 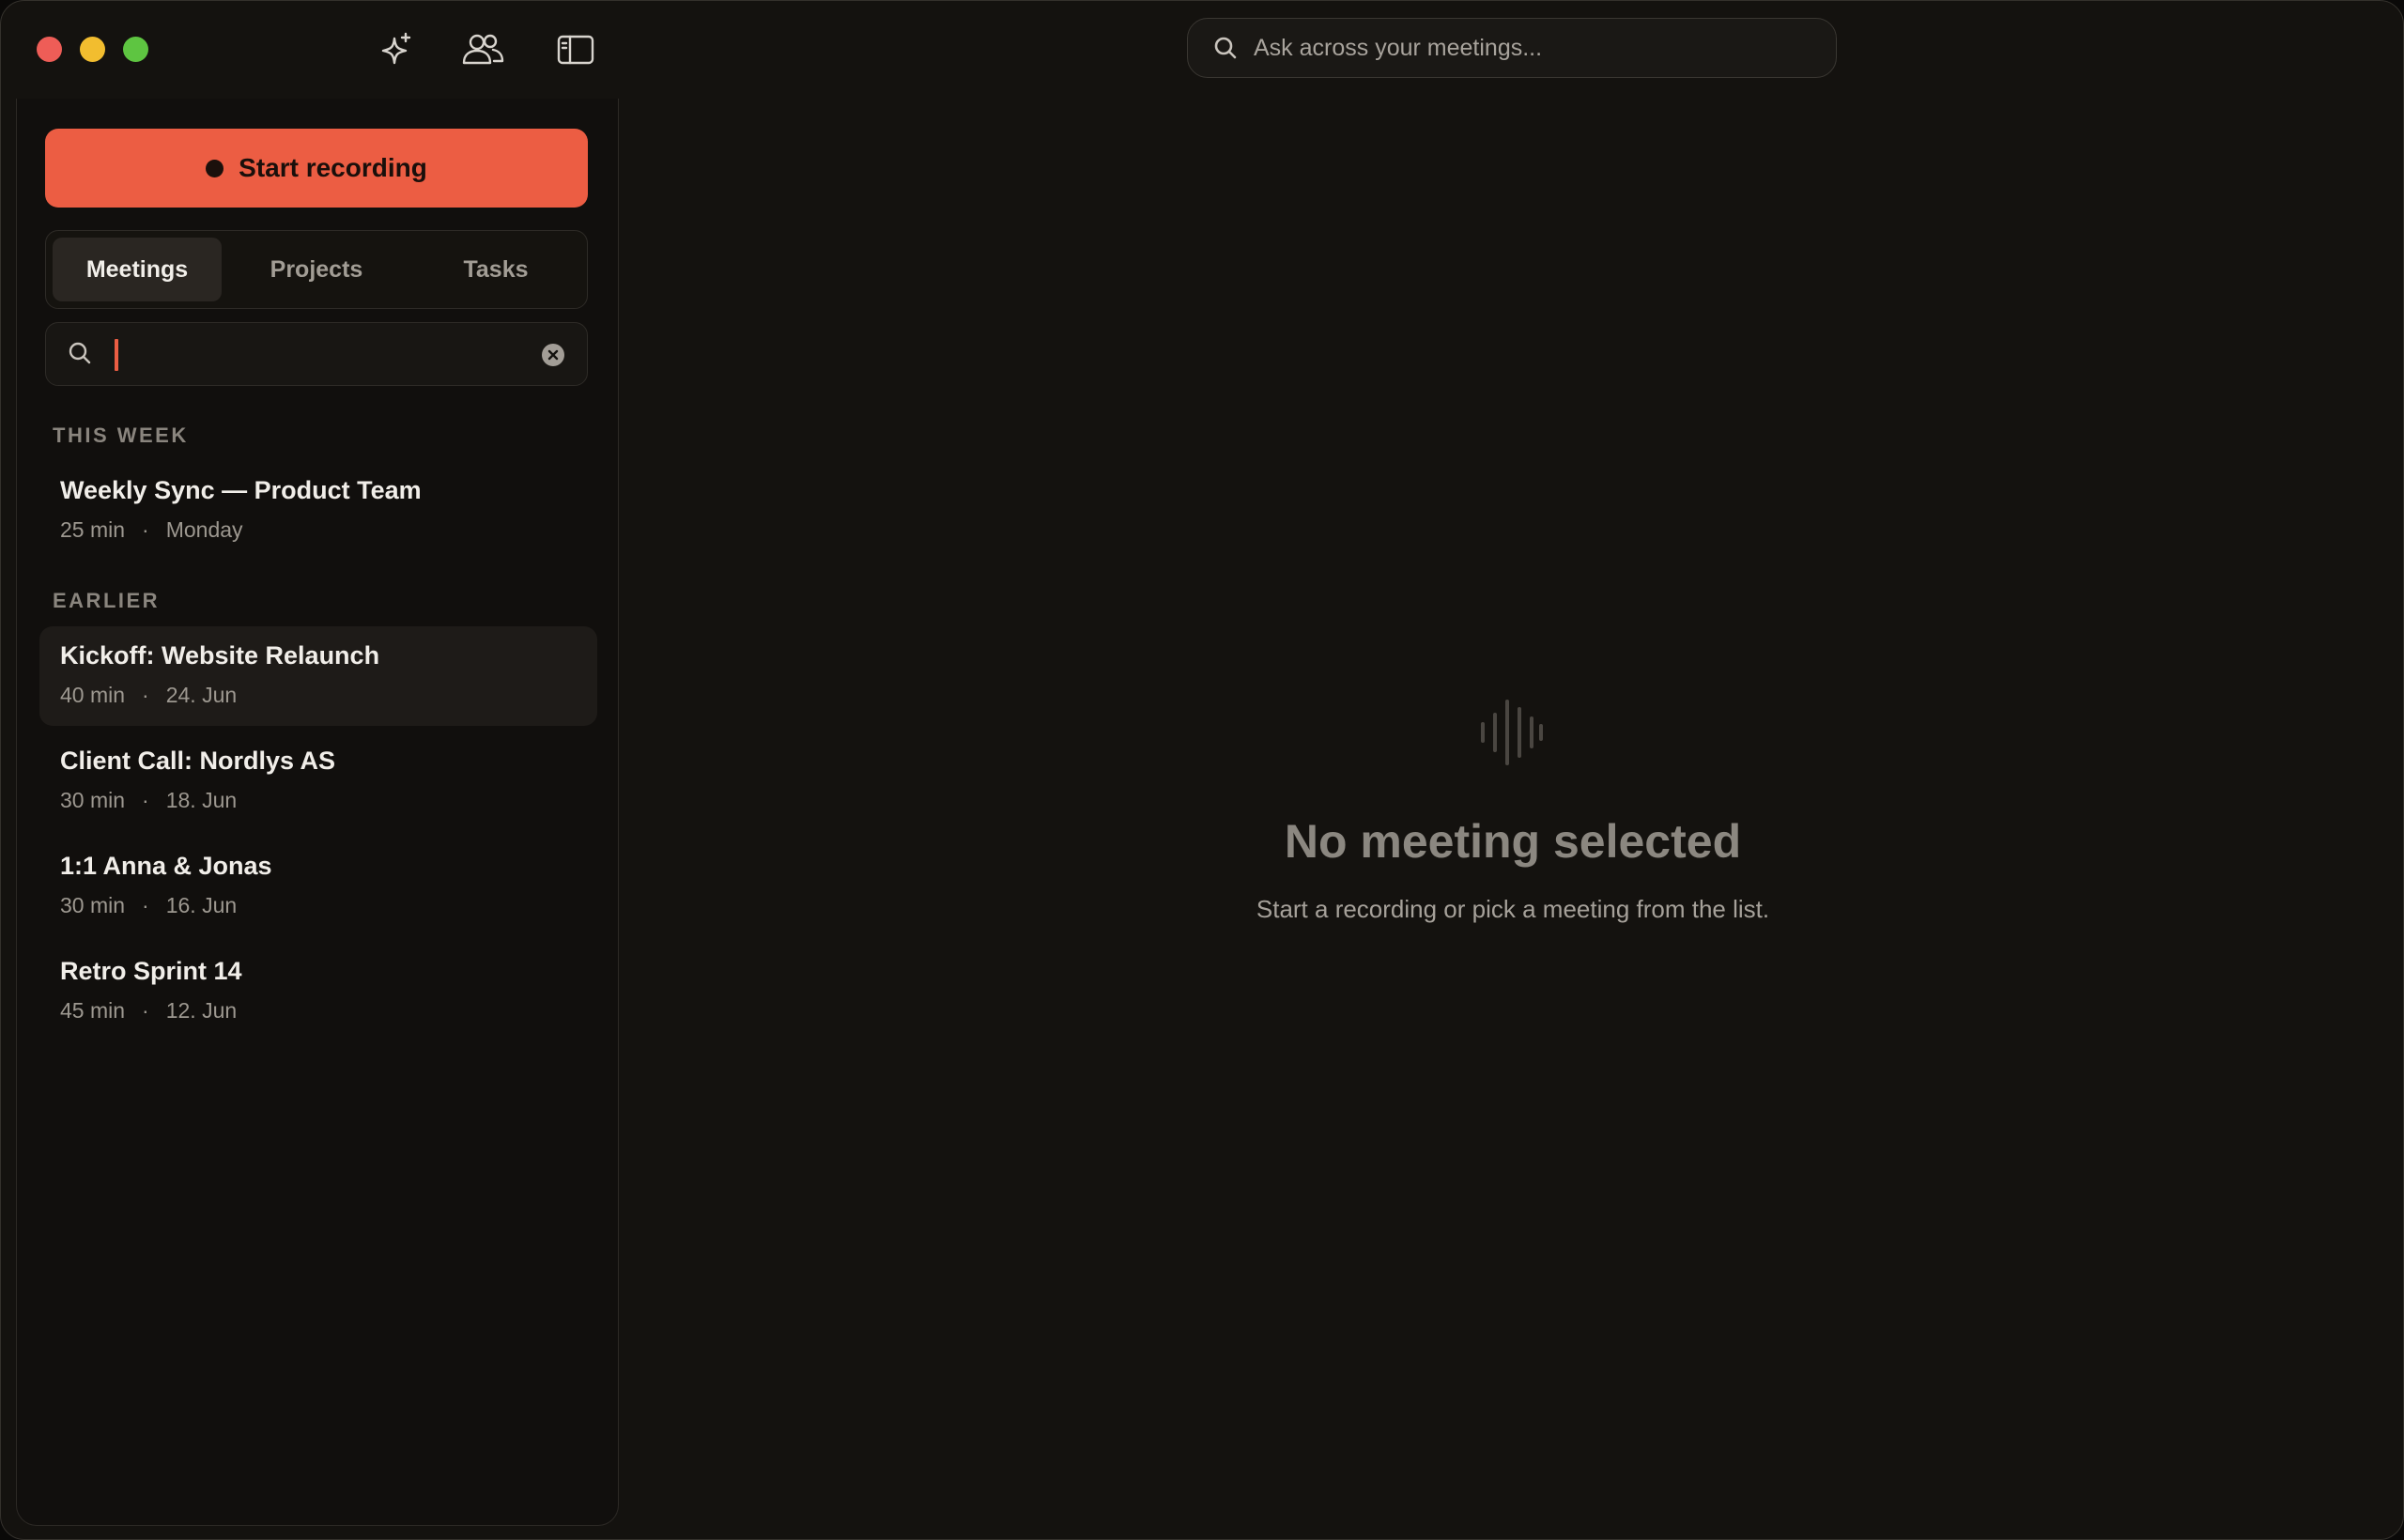 I want to click on meeting-item: 1:1 Anna & Jonas 30 min · 16. Jun, so click(x=318, y=886).